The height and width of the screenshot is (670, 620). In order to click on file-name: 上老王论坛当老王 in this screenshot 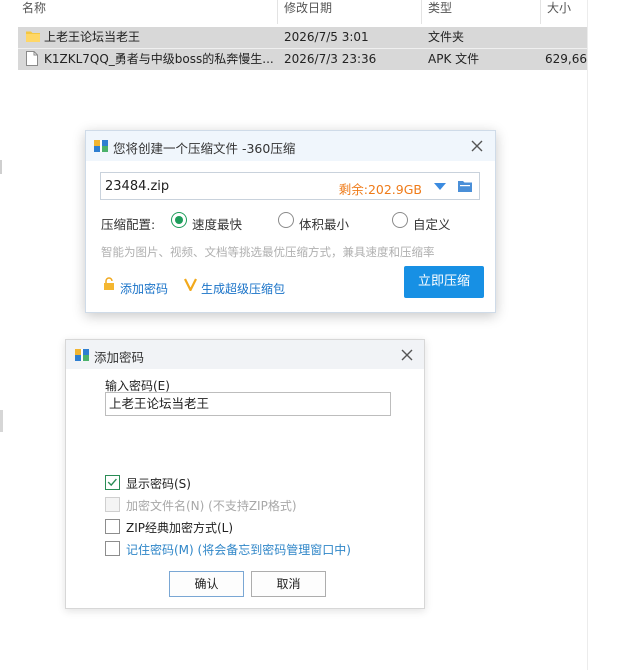, I will do `click(92, 37)`.